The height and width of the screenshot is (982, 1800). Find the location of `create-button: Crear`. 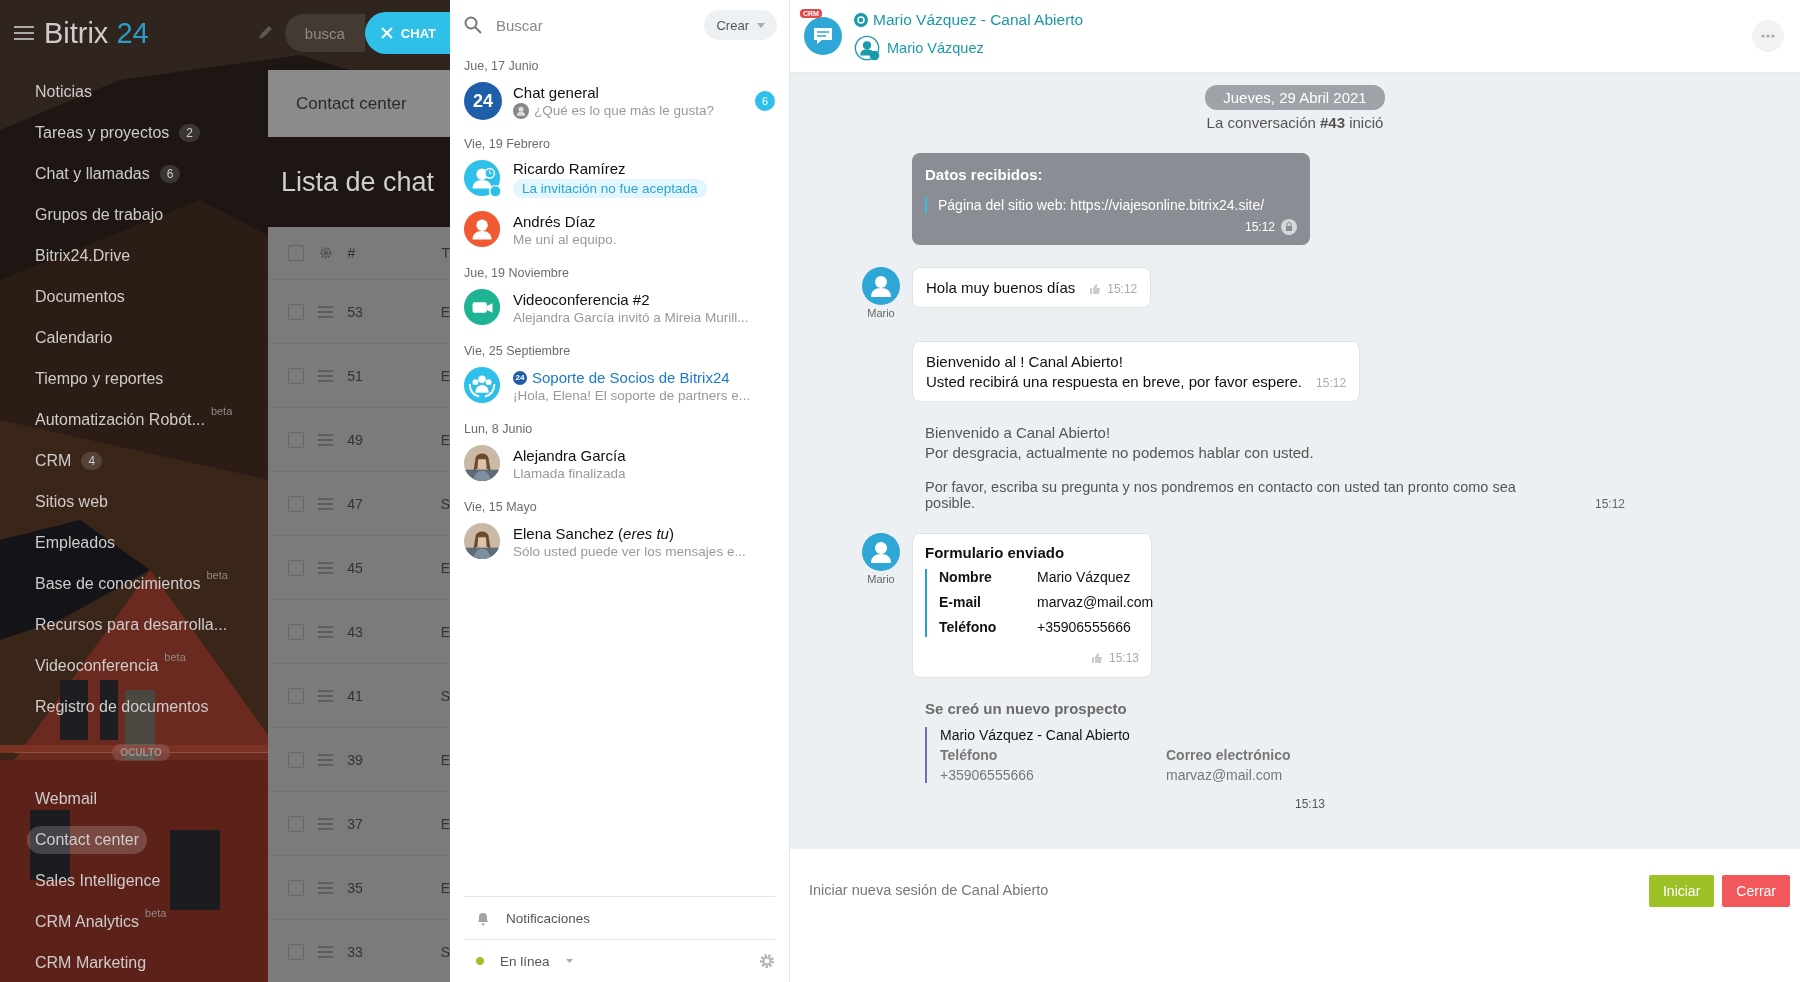

create-button: Crear is located at coordinates (740, 25).